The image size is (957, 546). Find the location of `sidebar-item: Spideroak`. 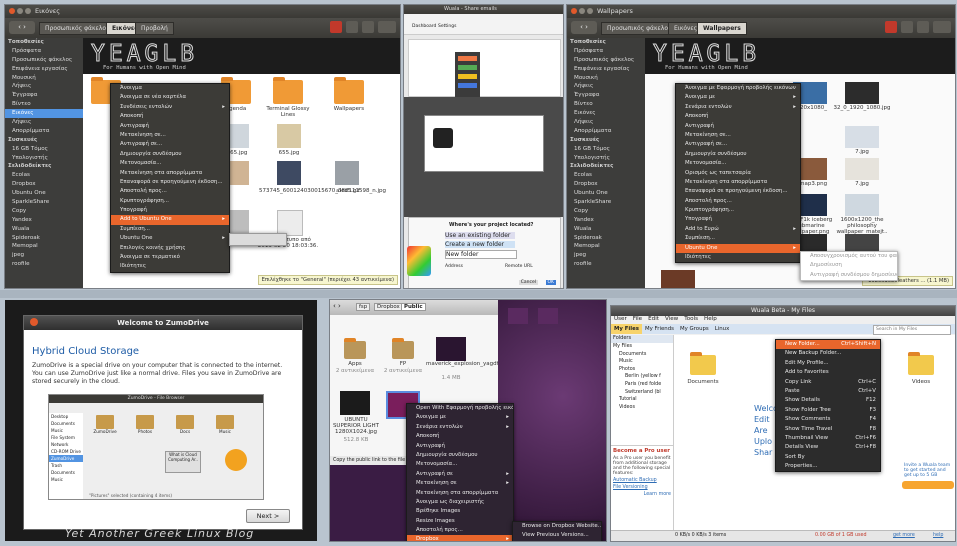

sidebar-item: Spideroak is located at coordinates (44, 238).